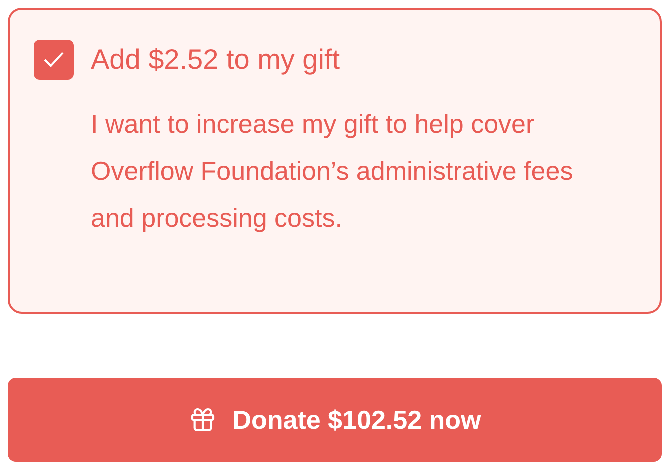 Image resolution: width=670 pixels, height=472 pixels. What do you see at coordinates (202, 420) in the screenshot?
I see `gift-icon` at bounding box center [202, 420].